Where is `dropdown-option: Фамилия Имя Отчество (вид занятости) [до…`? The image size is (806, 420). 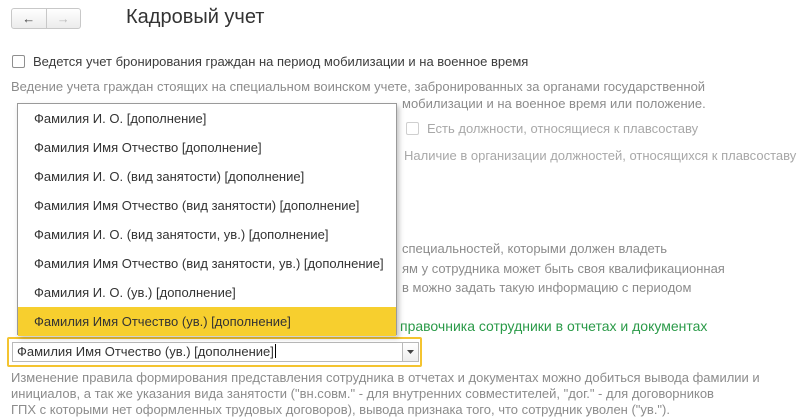
dropdown-option: Фамилия Имя Отчество (вид занятости) [до… is located at coordinates (207, 205).